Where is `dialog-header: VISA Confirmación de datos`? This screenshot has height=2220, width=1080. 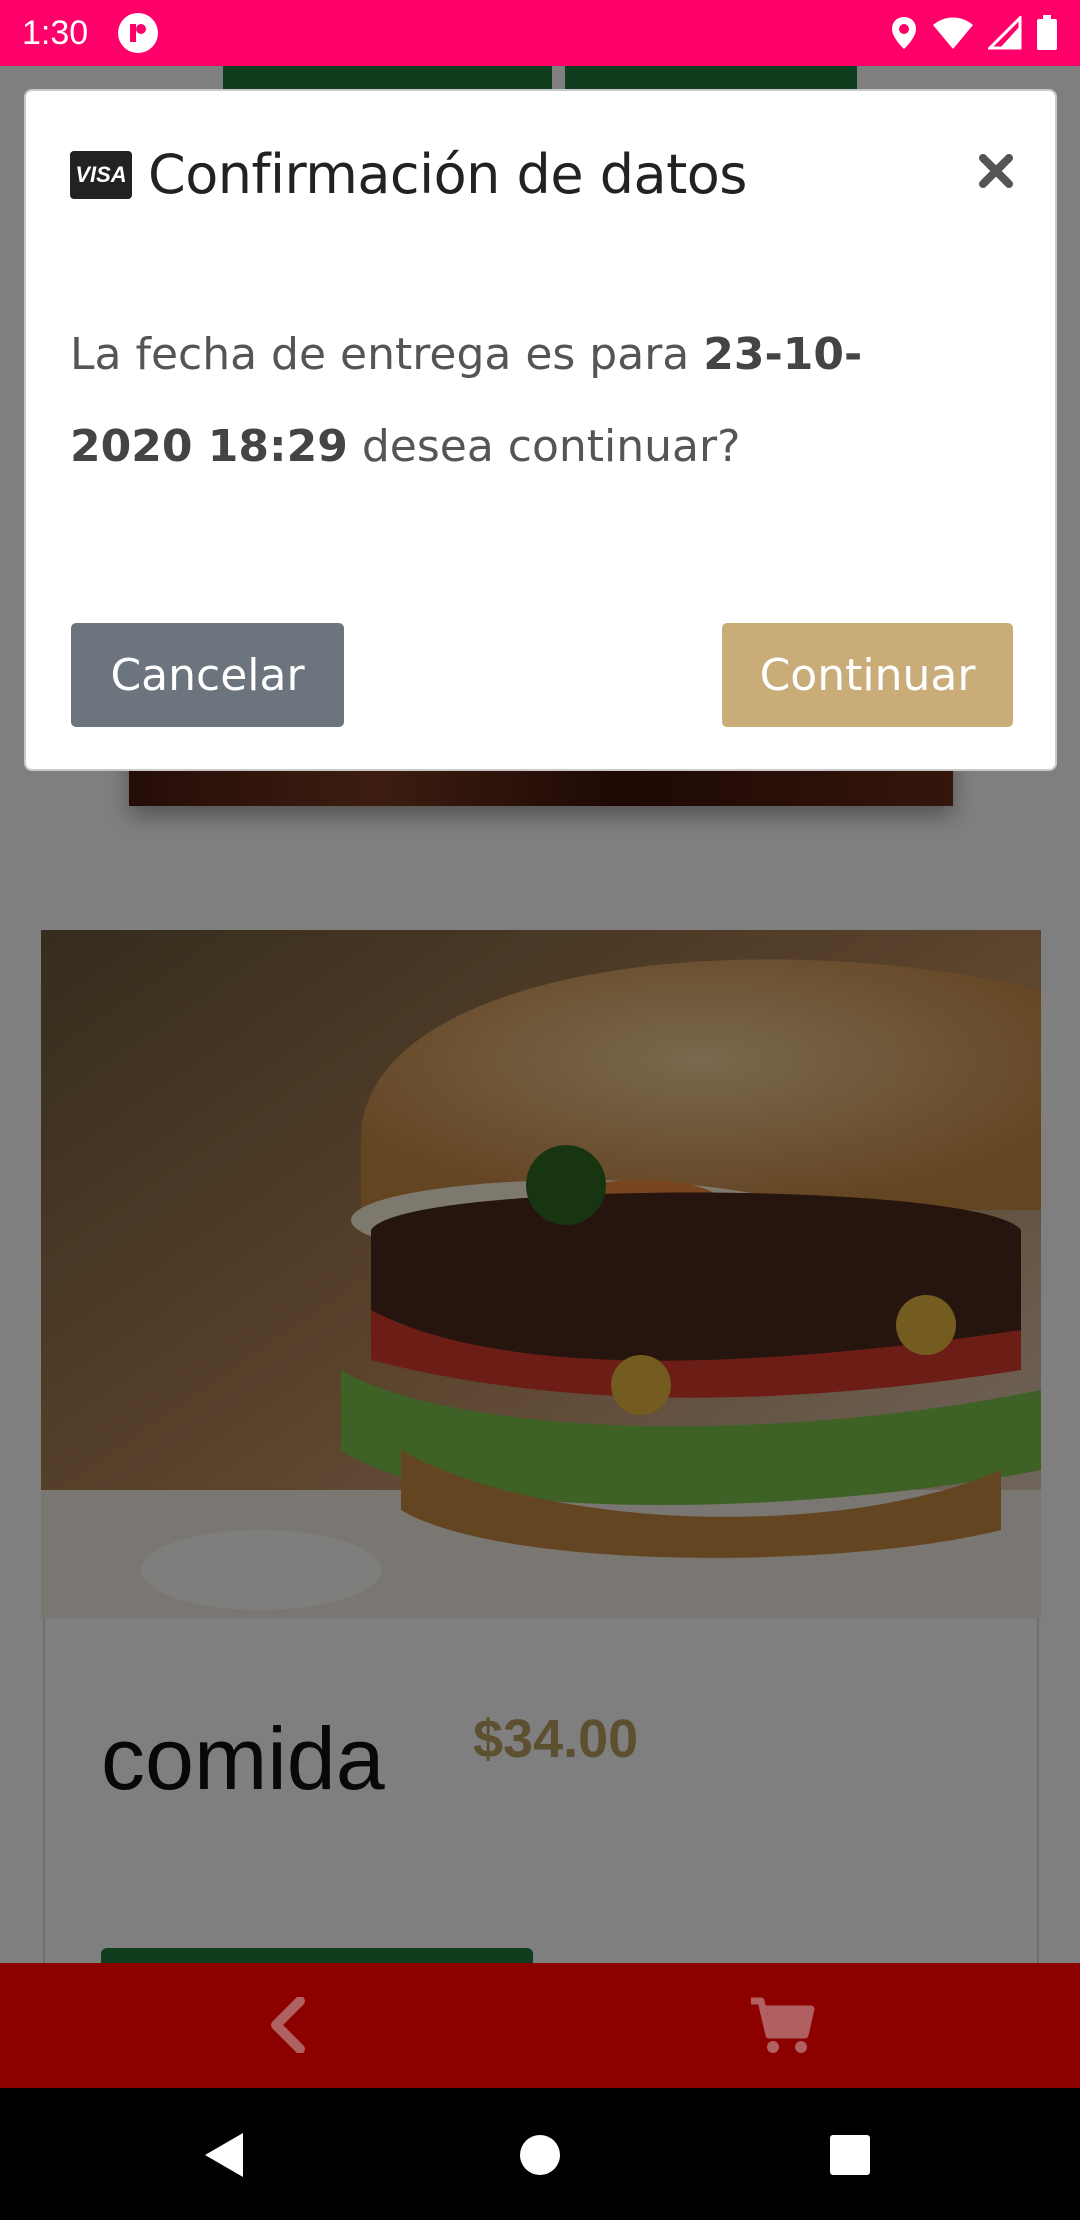 dialog-header: VISA Confirmación de datos is located at coordinates (408, 174).